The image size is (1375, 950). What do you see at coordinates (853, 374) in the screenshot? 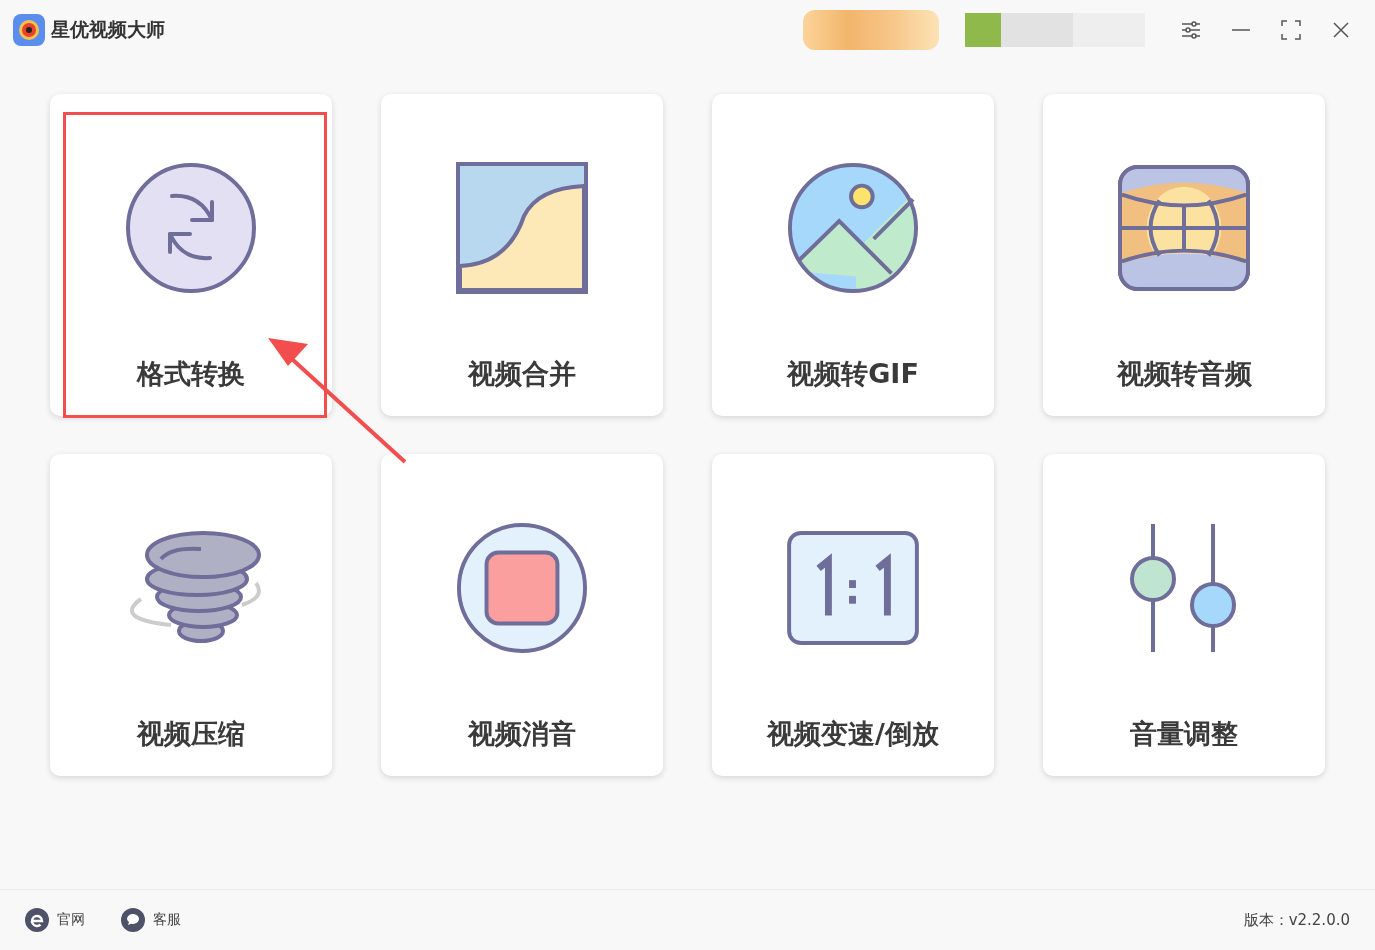
I see `tool-label: 视频转GIF` at bounding box center [853, 374].